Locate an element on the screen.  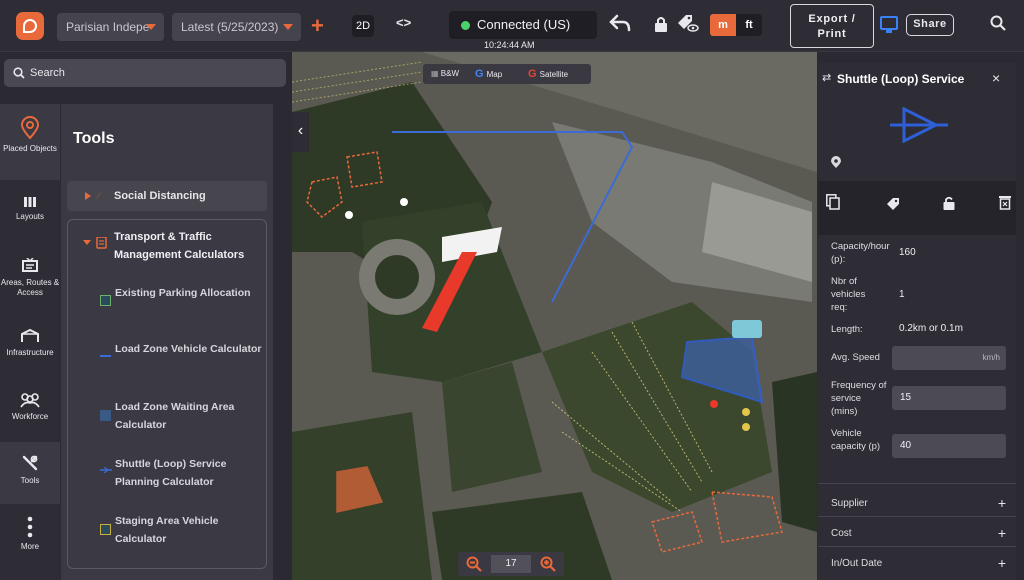
more-vertical-icon is located at coordinates (30, 527).